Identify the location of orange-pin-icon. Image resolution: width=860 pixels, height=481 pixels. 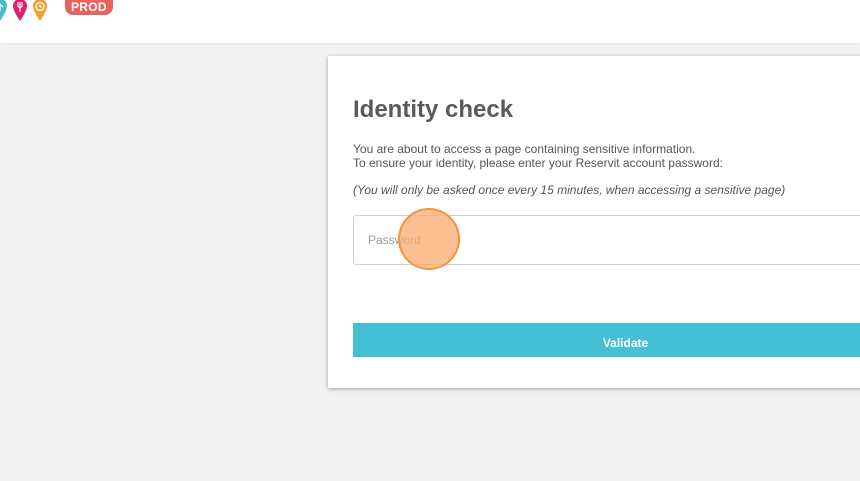
(40, 11).